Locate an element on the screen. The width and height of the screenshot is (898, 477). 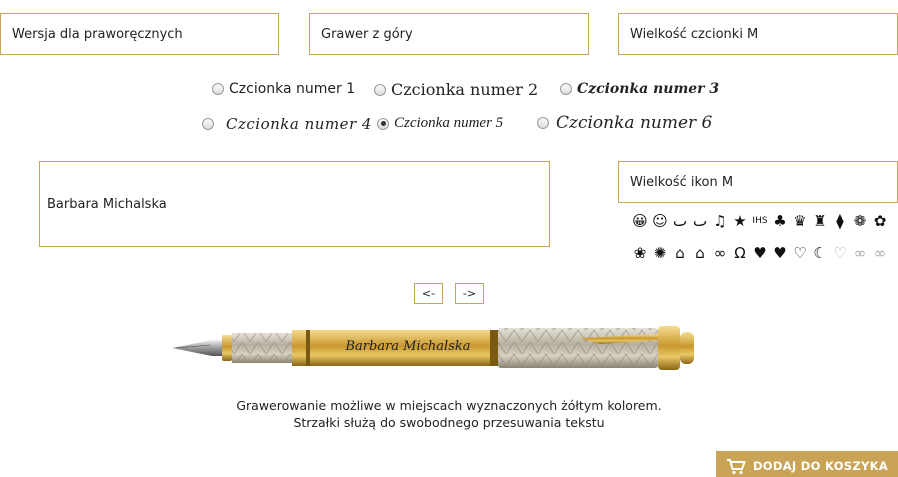
horseshoe-icon: Ω is located at coordinates (740, 253).